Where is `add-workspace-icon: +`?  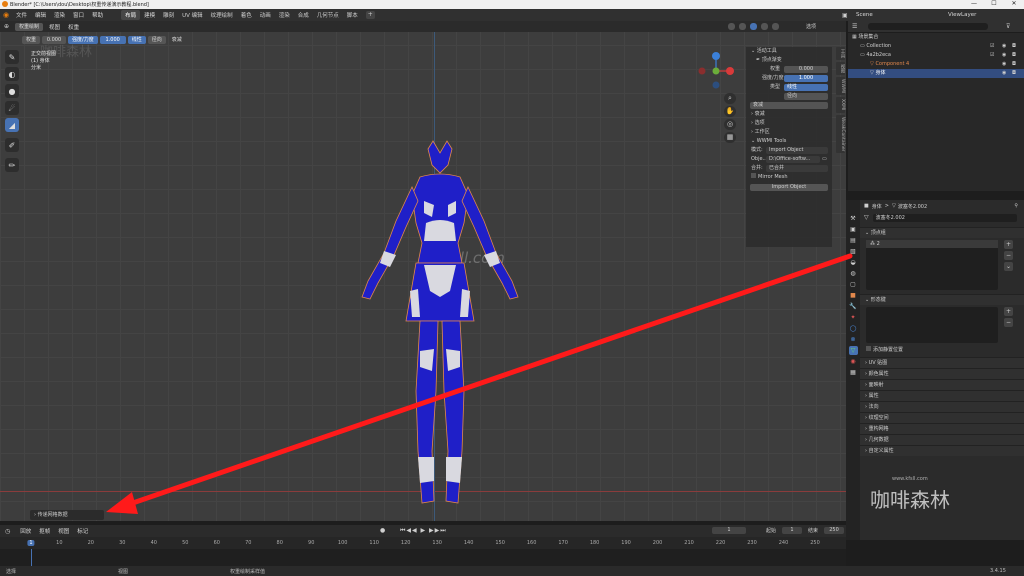 add-workspace-icon: + is located at coordinates (370, 15).